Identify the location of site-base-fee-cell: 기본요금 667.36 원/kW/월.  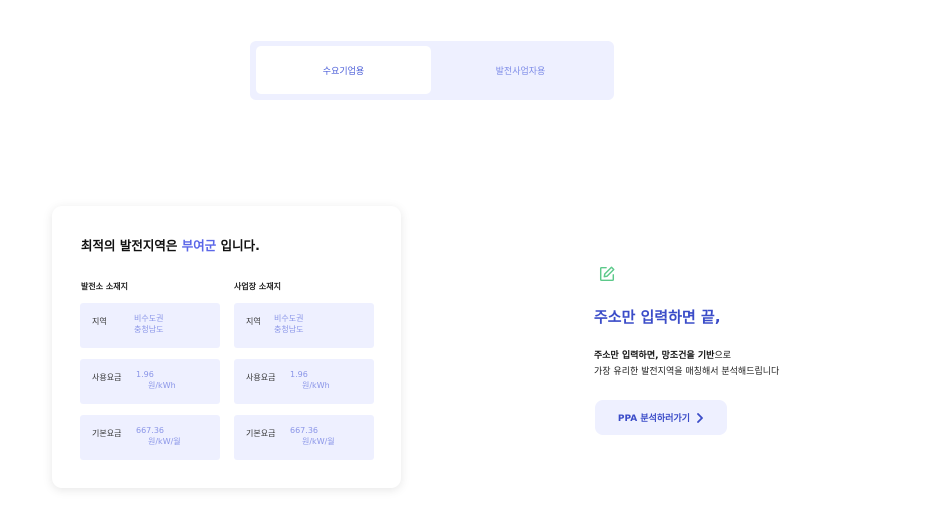
(304, 437).